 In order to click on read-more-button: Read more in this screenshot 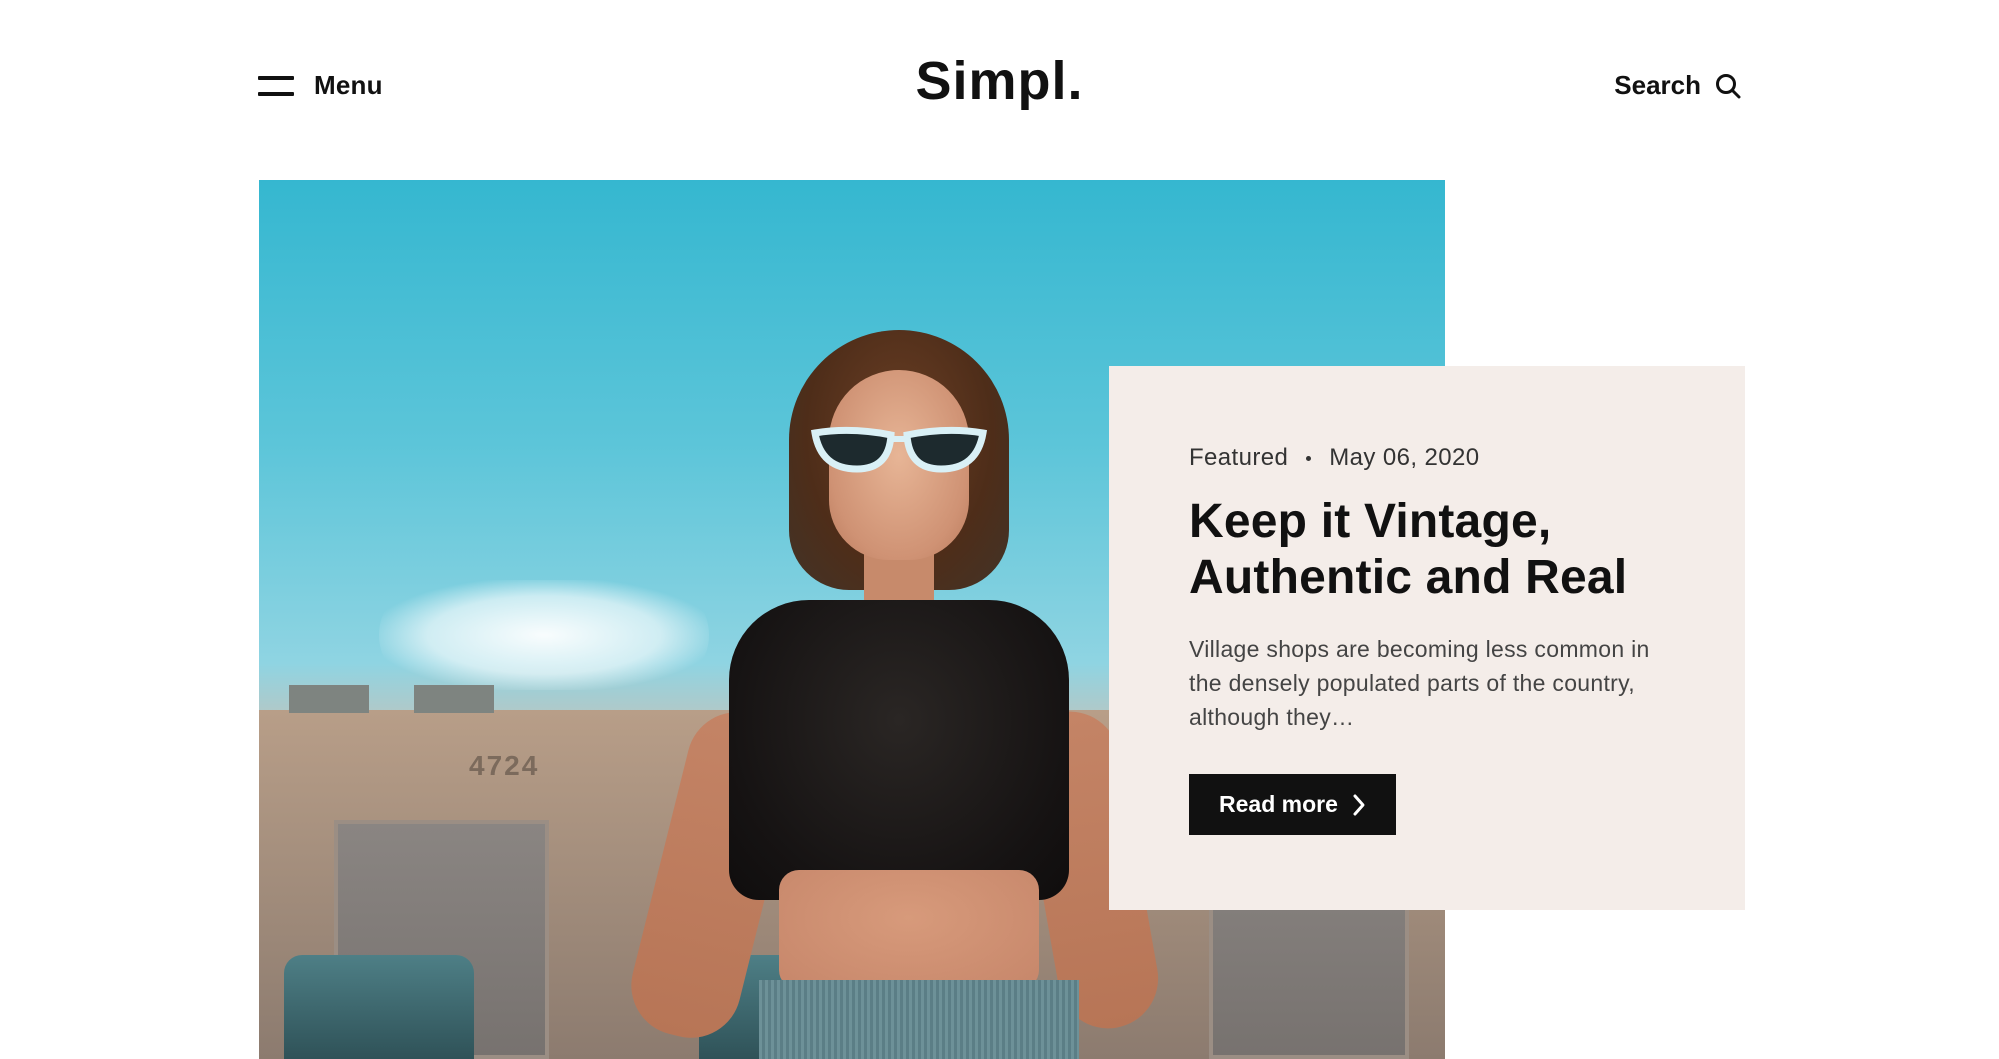, I will do `click(1292, 804)`.